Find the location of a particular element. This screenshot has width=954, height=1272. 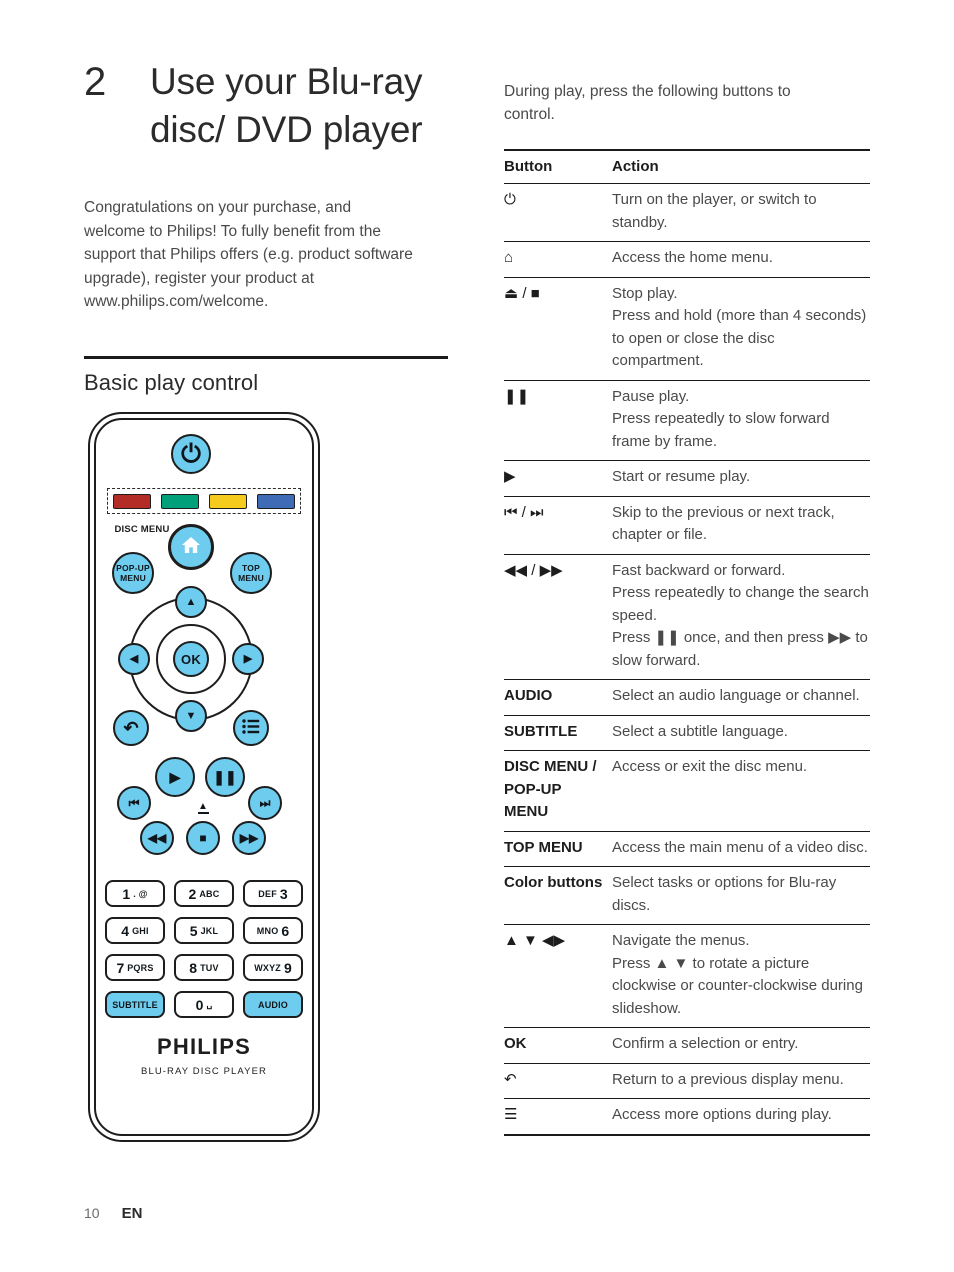

key-number: 2 is located at coordinates (192, 893).